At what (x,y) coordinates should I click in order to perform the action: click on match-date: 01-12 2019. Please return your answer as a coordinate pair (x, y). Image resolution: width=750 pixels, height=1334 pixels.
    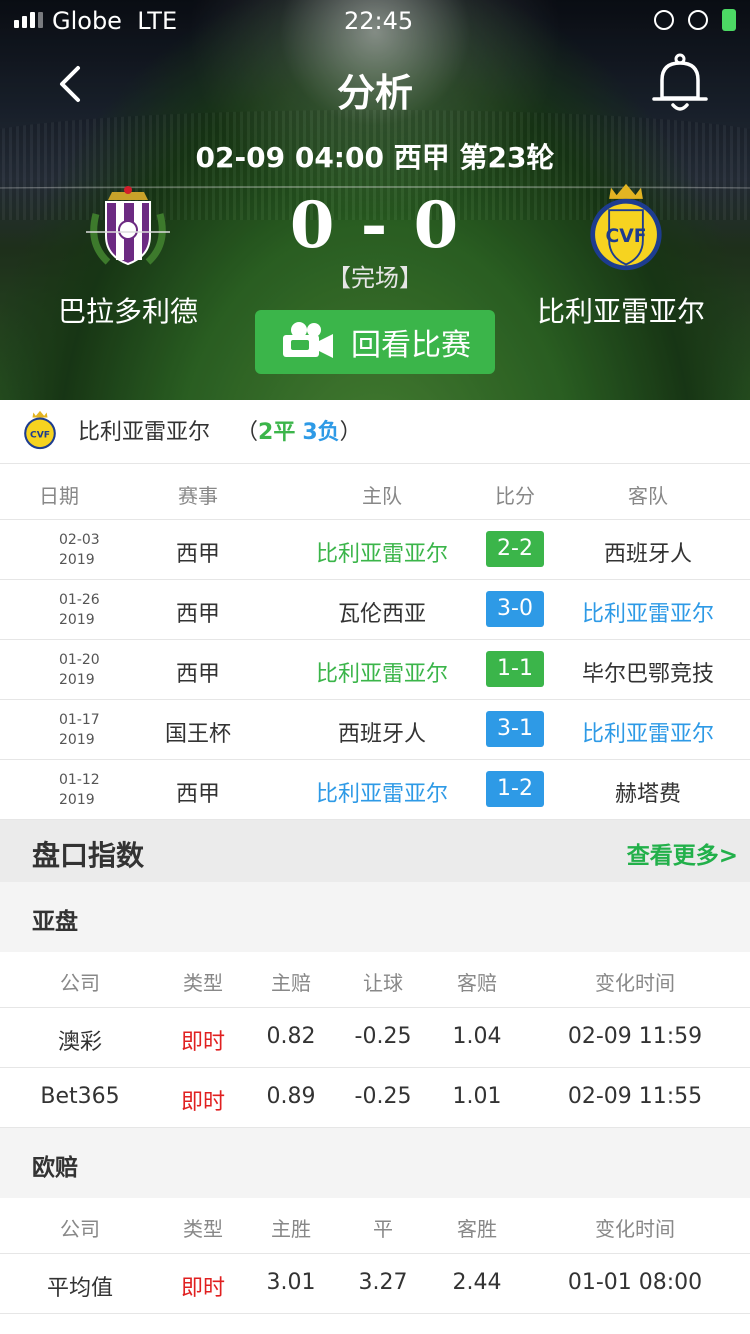
    Looking at the image, I should click on (79, 790).